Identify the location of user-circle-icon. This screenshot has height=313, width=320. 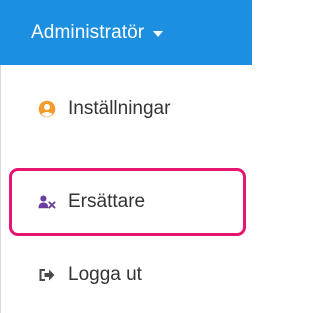
(47, 109).